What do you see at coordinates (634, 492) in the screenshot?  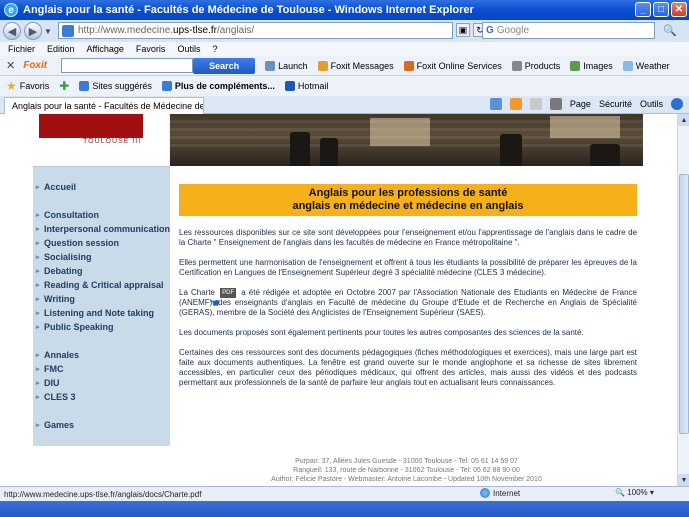 I see `zoom-level: 🔍 100% ▾` at bounding box center [634, 492].